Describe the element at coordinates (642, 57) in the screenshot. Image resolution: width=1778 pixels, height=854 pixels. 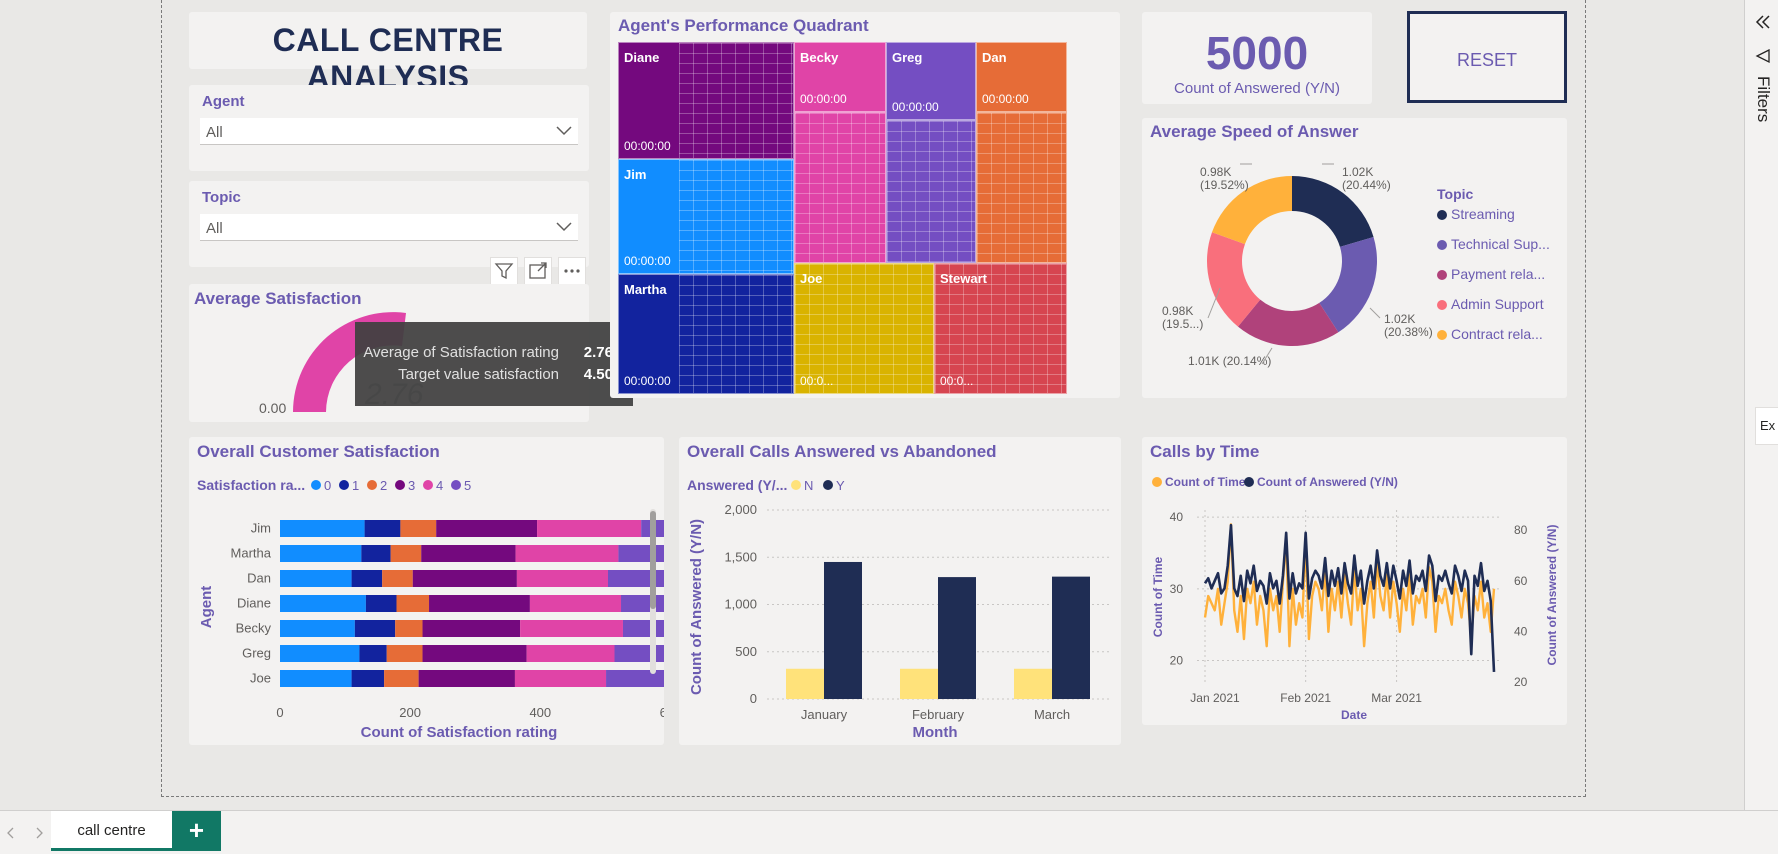
I see `treemap-cell-name: Diane` at that location.